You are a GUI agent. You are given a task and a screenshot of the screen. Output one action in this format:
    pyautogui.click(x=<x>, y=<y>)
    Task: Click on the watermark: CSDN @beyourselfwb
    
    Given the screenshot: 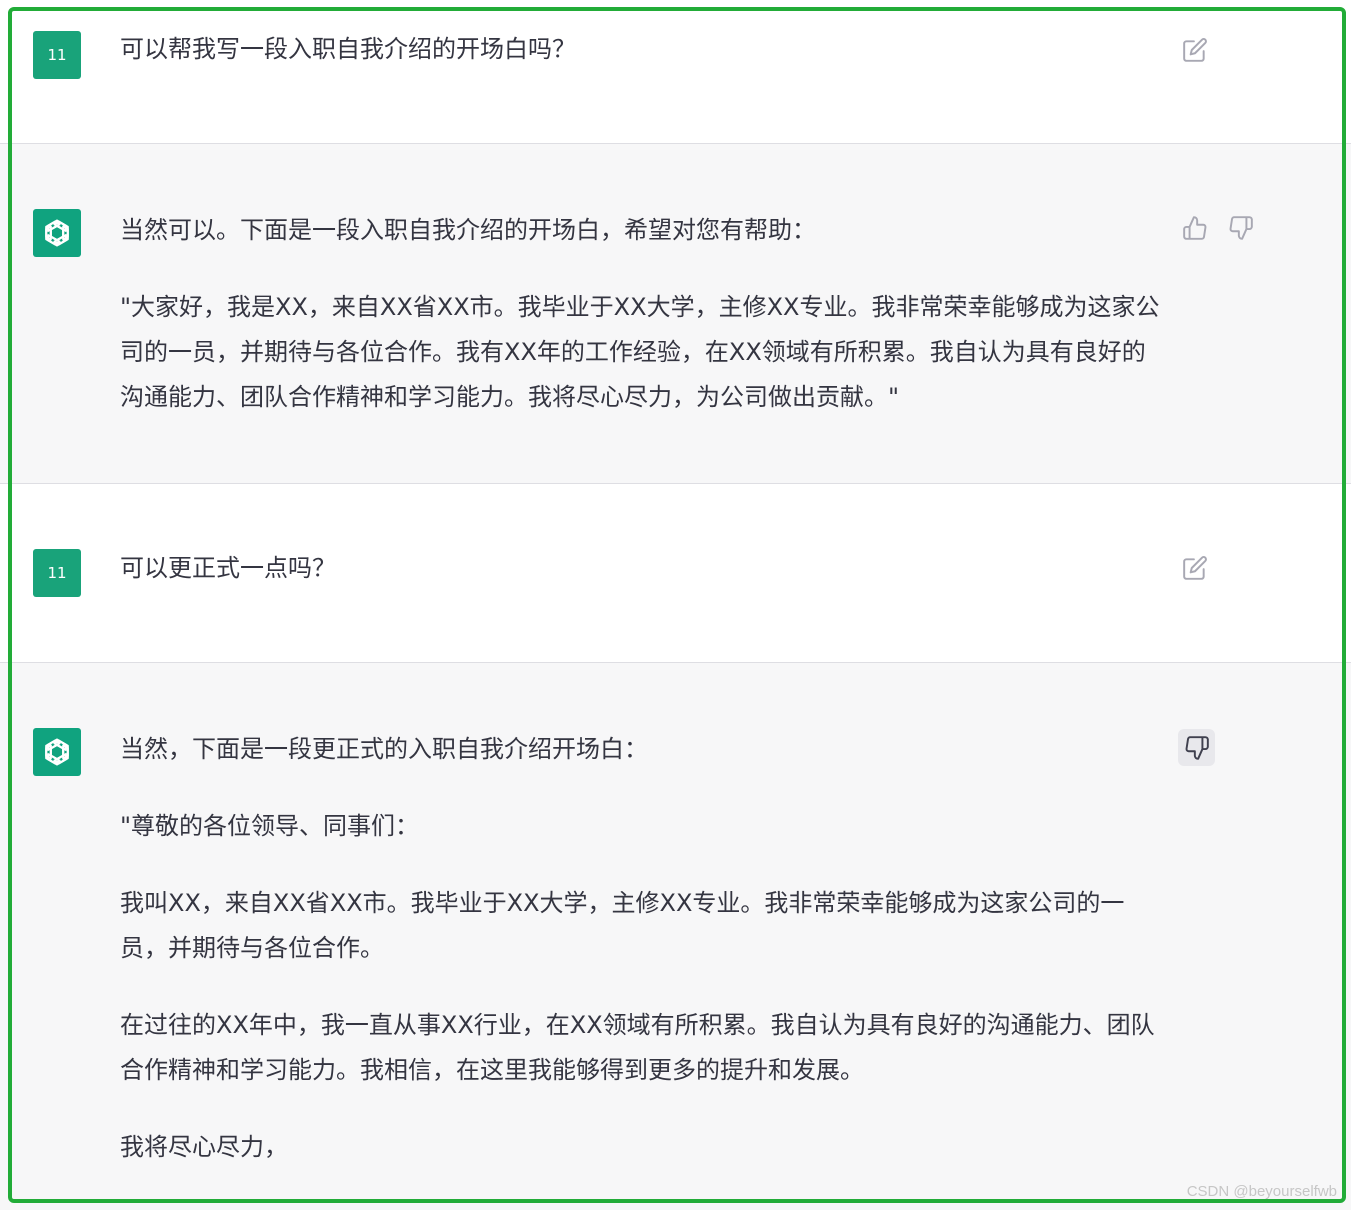 What is the action you would take?
    pyautogui.click(x=1261, y=1191)
    